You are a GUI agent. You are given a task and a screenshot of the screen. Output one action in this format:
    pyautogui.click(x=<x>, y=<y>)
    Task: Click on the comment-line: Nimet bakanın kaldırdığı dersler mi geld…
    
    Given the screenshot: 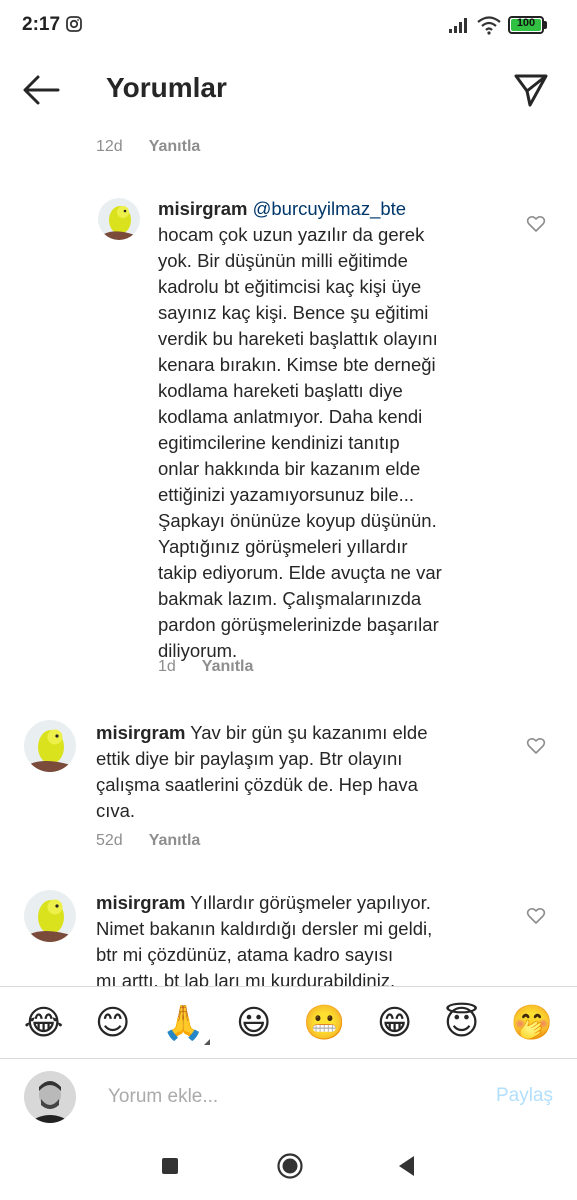 What is the action you would take?
    pyautogui.click(x=264, y=928)
    